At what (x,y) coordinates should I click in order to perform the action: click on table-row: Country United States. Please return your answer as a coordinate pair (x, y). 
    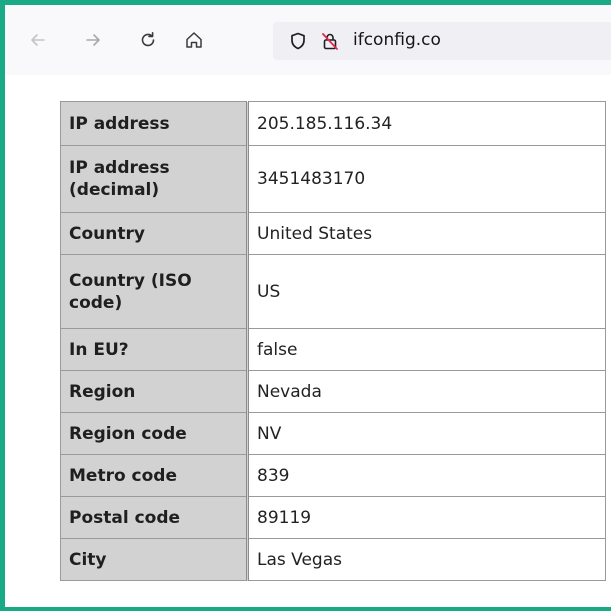
    Looking at the image, I should click on (333, 233).